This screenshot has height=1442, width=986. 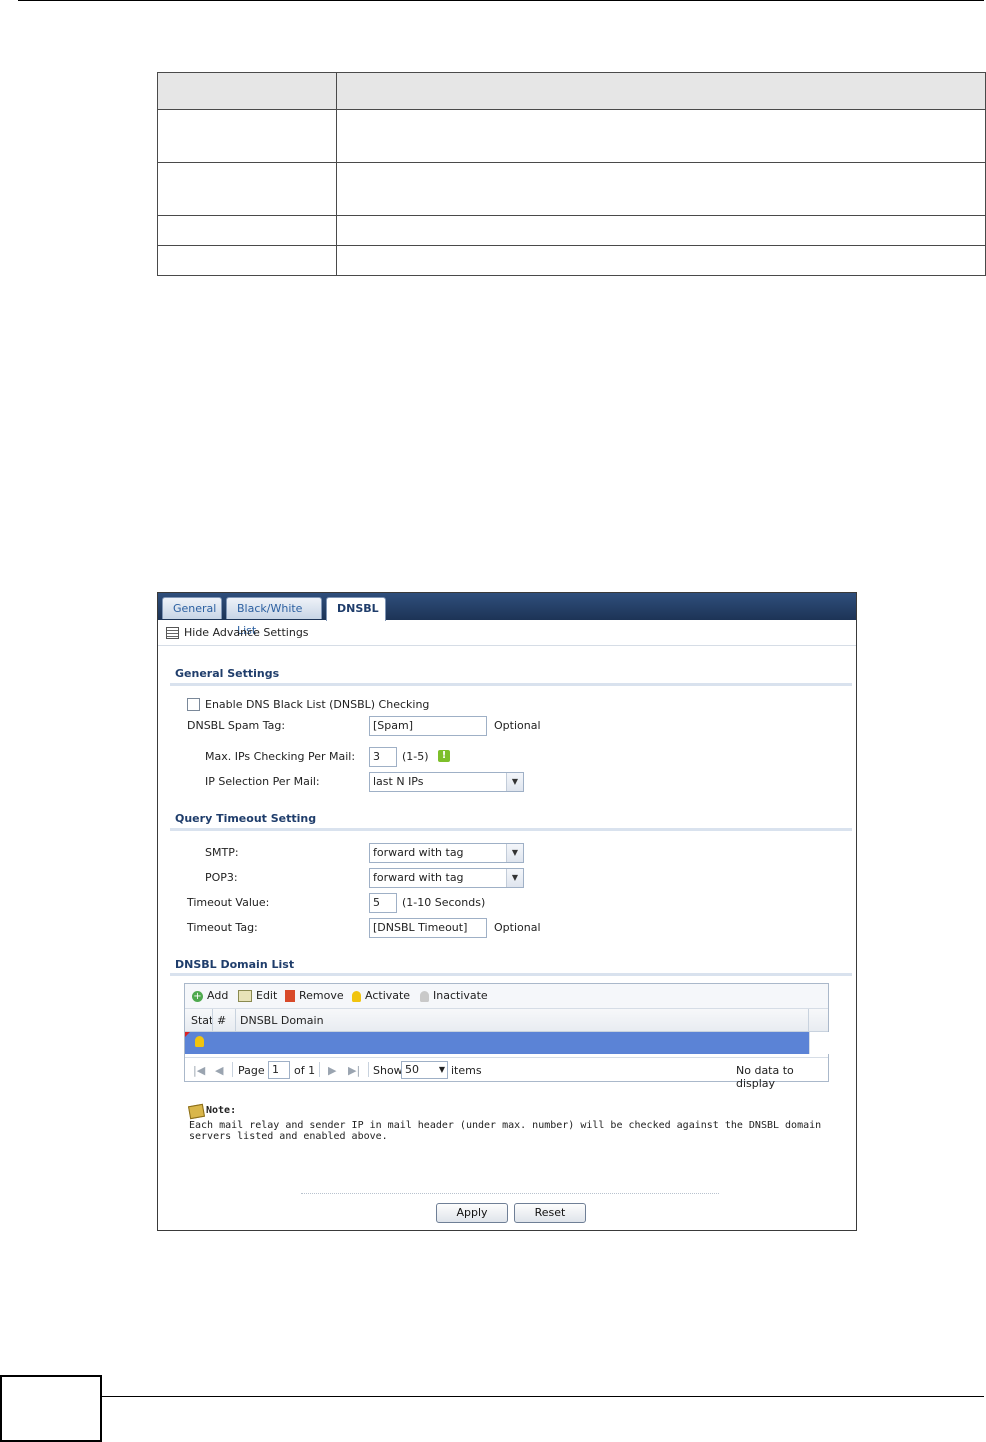 What do you see at coordinates (192, 608) in the screenshot?
I see `tab-general: General` at bounding box center [192, 608].